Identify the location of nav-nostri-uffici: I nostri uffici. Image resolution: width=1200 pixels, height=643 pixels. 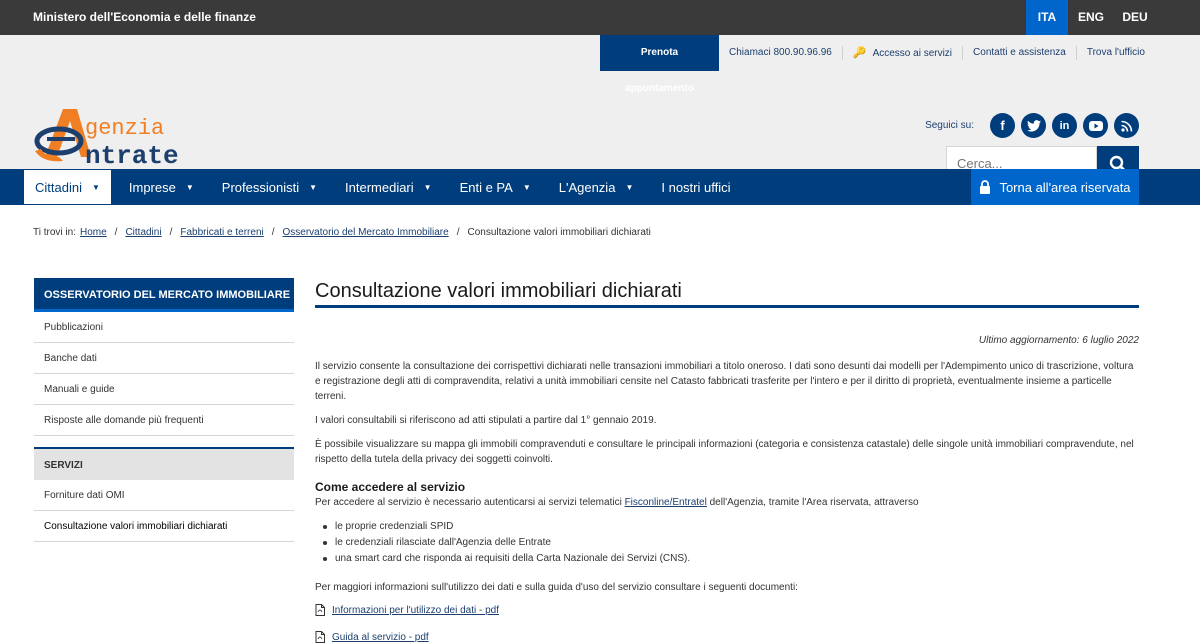
(695, 187).